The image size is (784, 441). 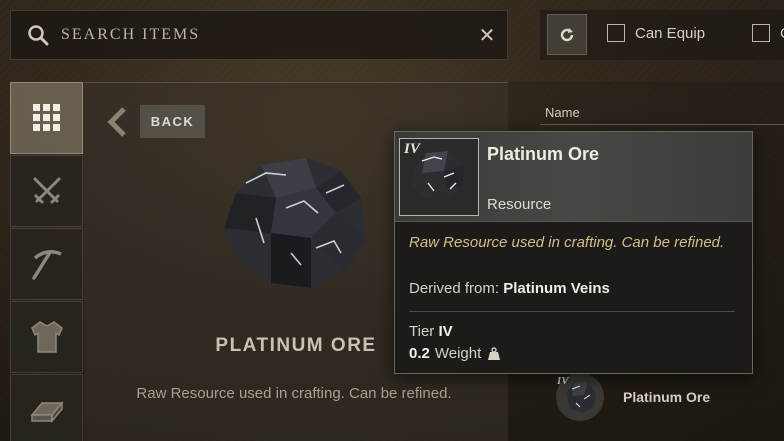 What do you see at coordinates (543, 154) in the screenshot?
I see `tooltip-item-name: Platinum Ore` at bounding box center [543, 154].